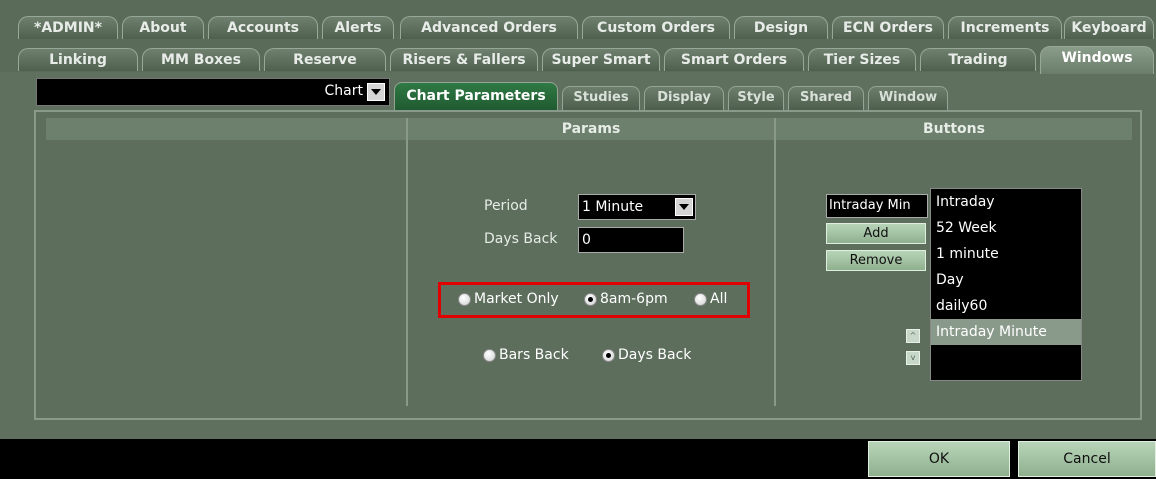 This screenshot has height=479, width=1156. What do you see at coordinates (506, 206) in the screenshot?
I see `period-label: Period` at bounding box center [506, 206].